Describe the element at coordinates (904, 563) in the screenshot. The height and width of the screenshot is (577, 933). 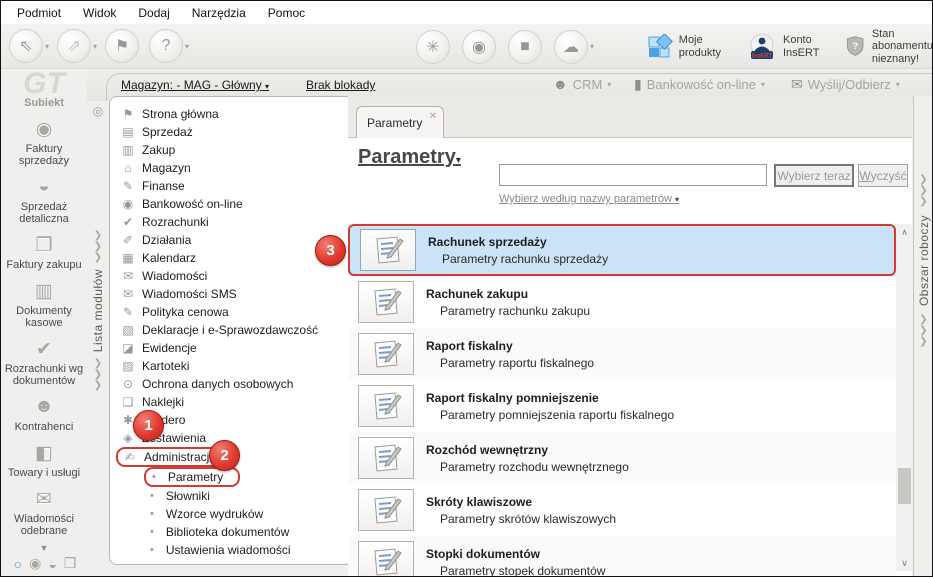
I see `scroll-down-arrow: ∨` at that location.